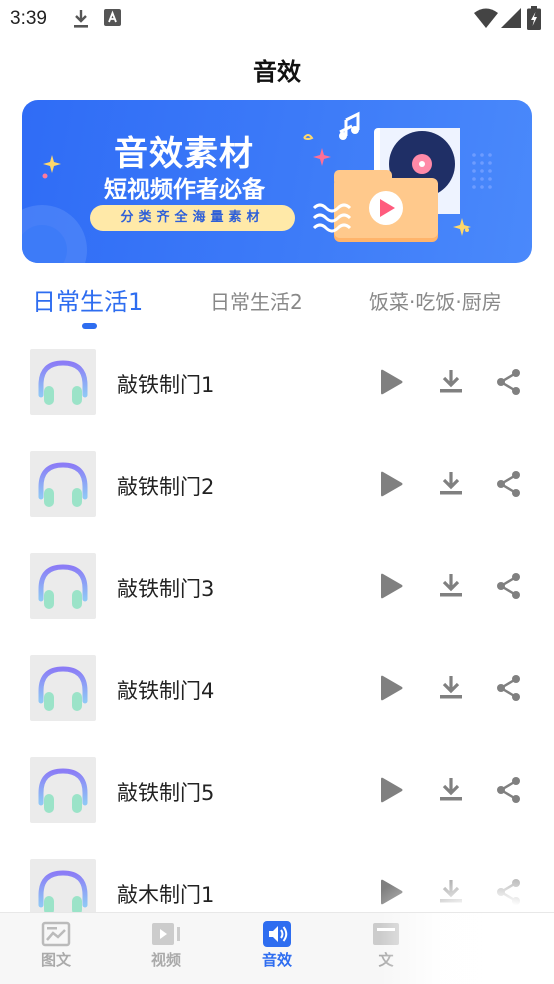 This screenshot has height=984, width=554. I want to click on signal-icon, so click(511, 18).